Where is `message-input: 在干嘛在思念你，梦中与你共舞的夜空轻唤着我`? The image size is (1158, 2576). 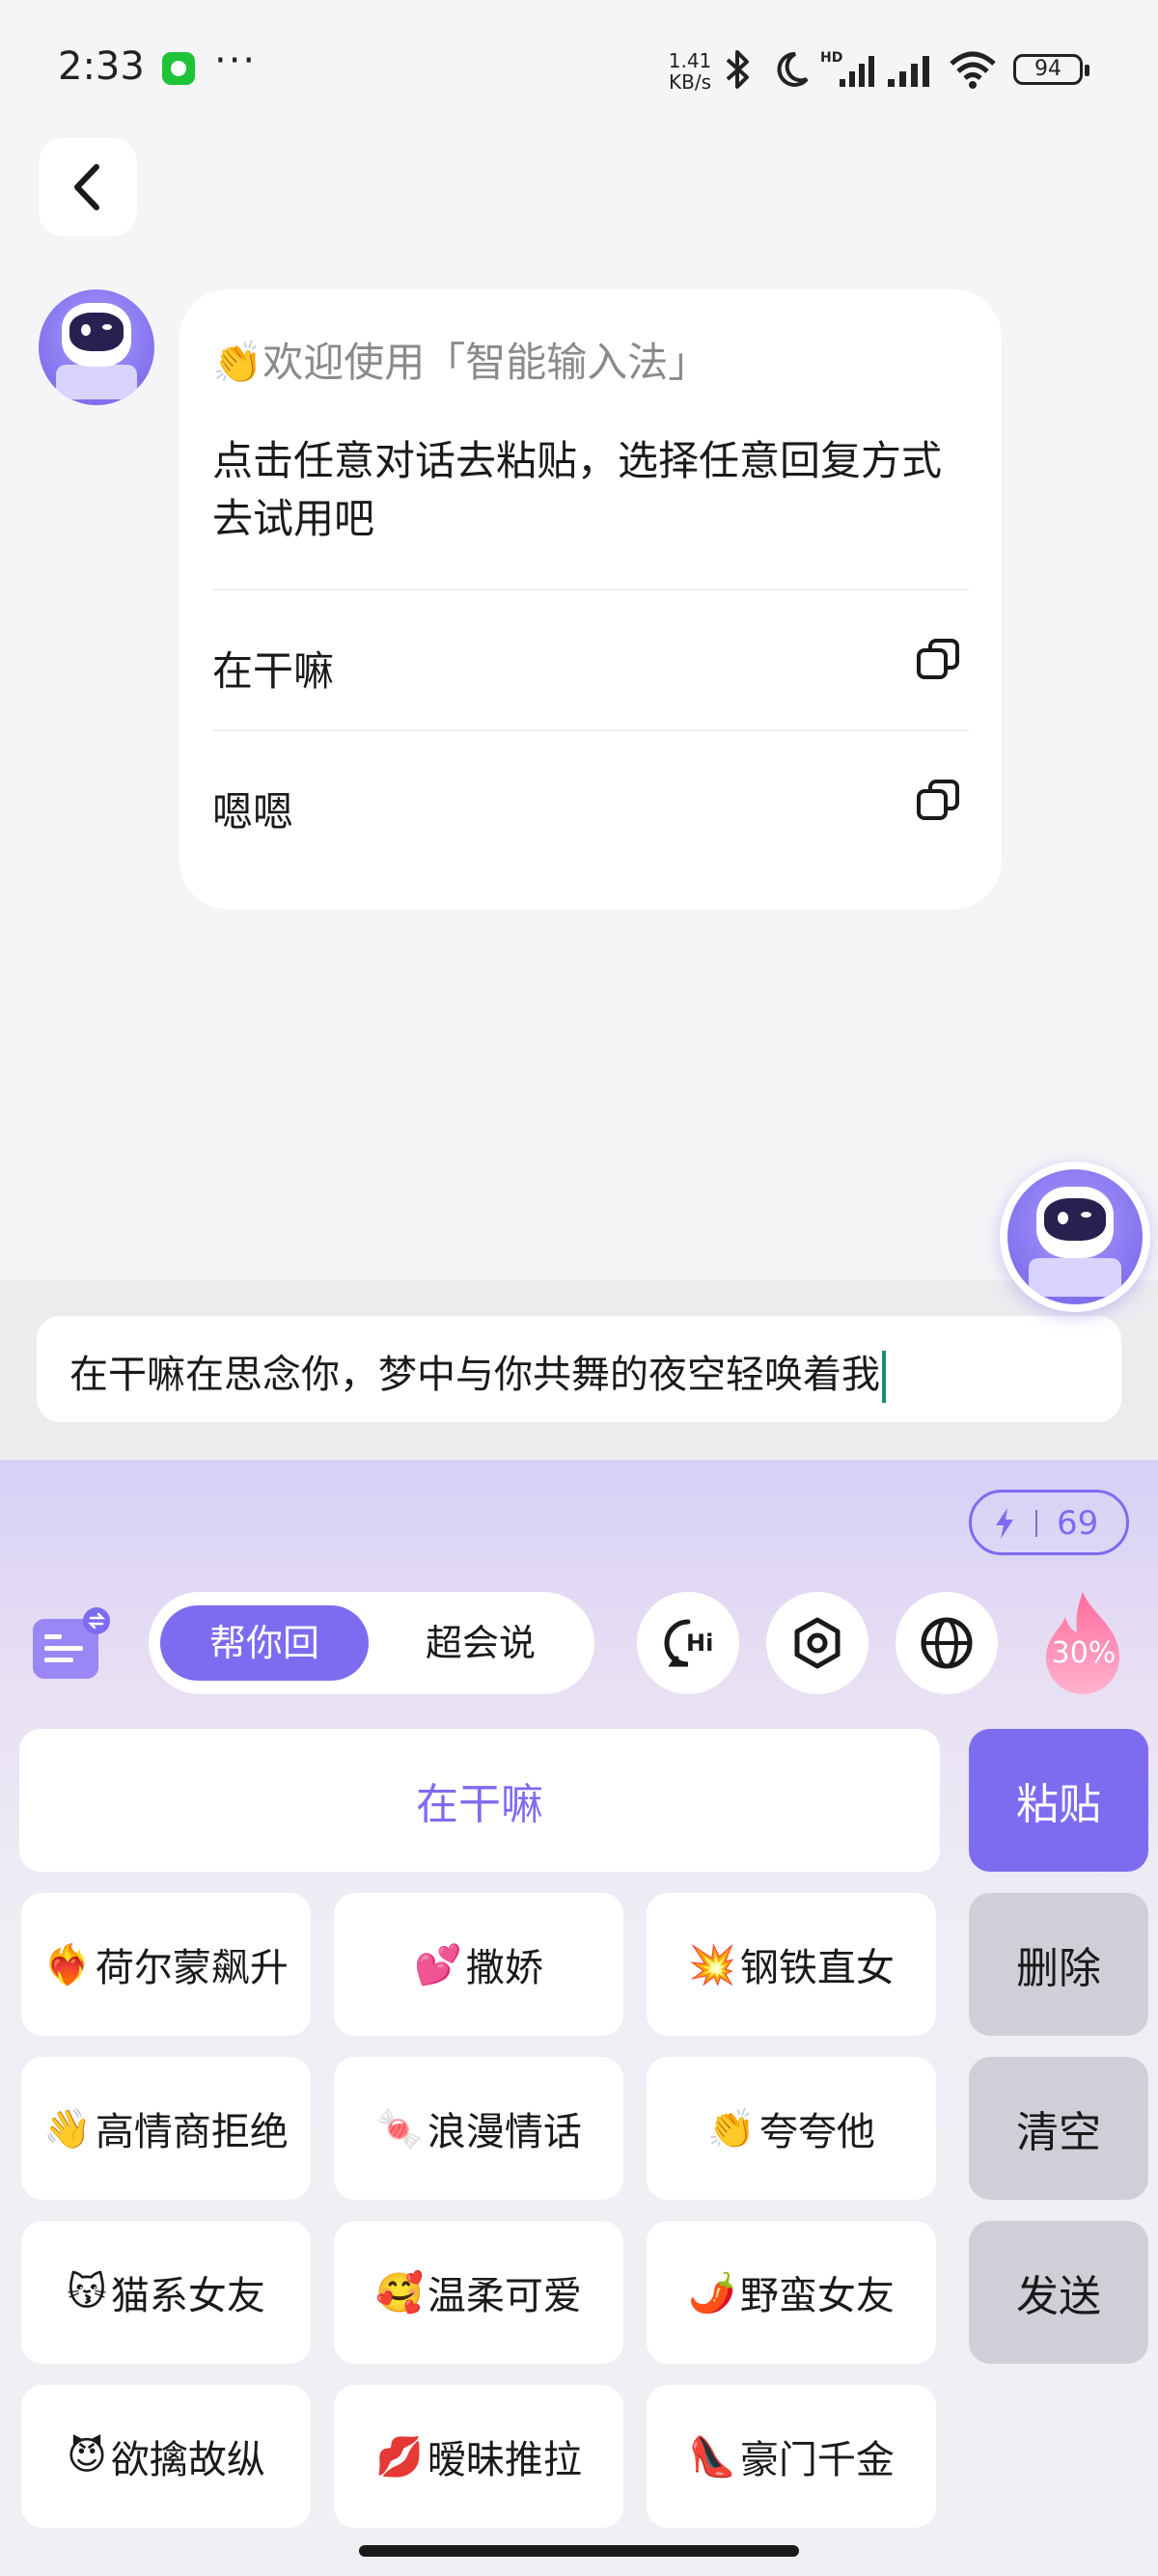
message-input: 在干嘛在思念你，梦中与你共舞的夜空轻唤着我 is located at coordinates (579, 1369).